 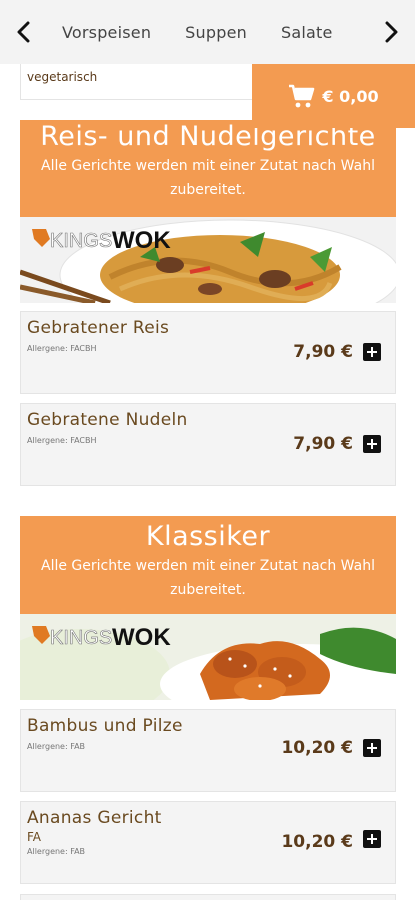 What do you see at coordinates (208, 897) in the screenshot?
I see `next-item-card` at bounding box center [208, 897].